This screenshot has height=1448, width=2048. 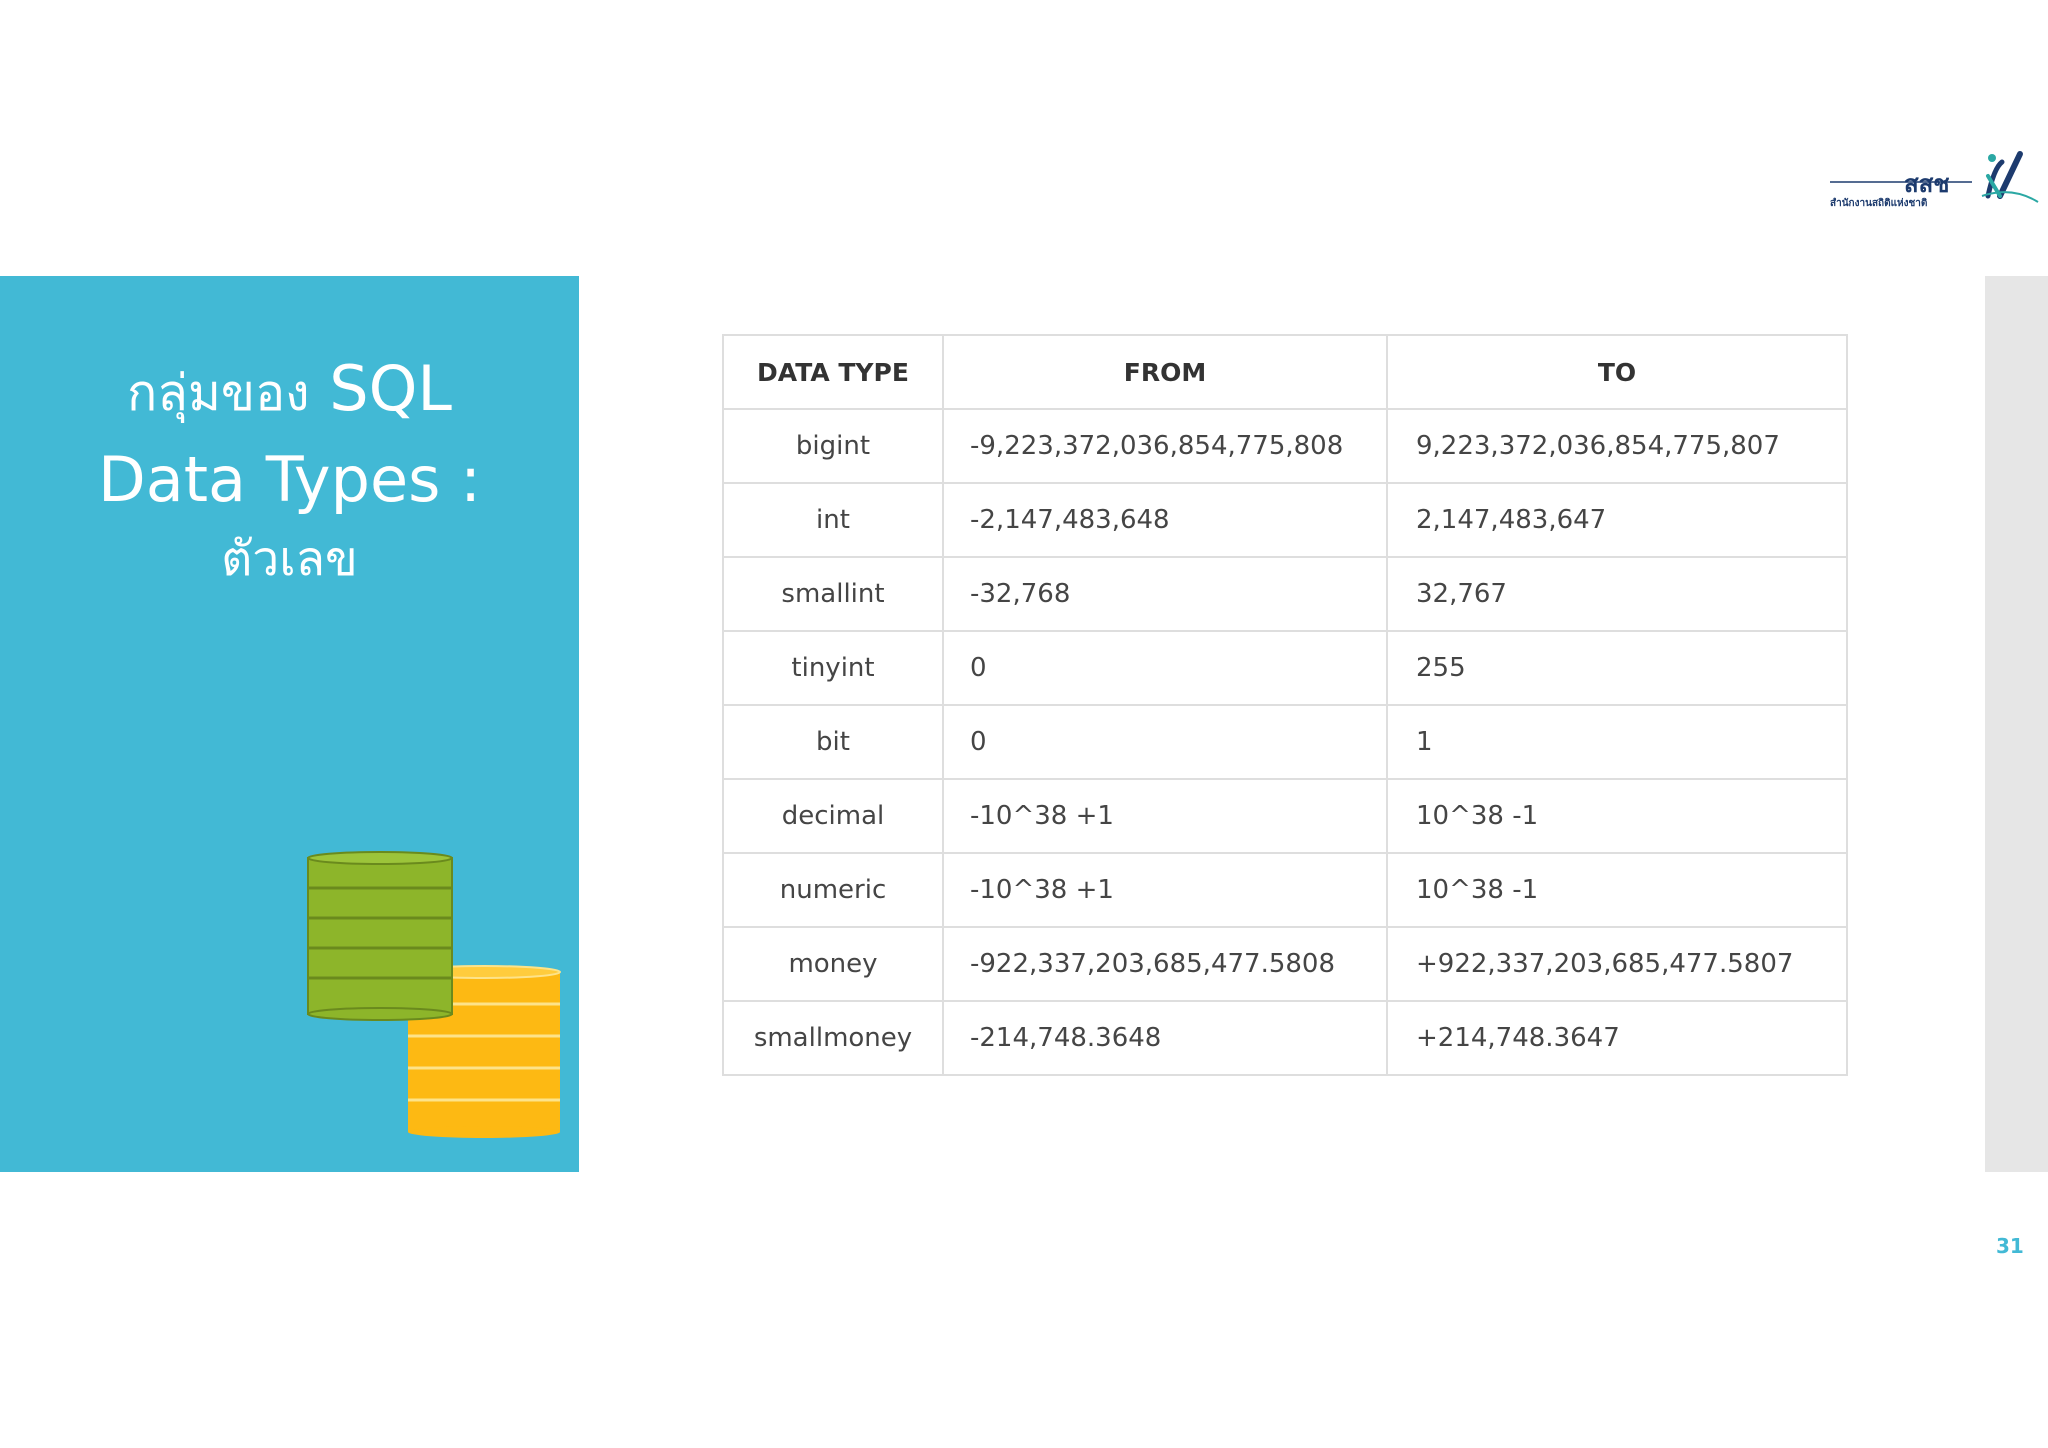 I want to click on header-to: TO, so click(x=1617, y=372).